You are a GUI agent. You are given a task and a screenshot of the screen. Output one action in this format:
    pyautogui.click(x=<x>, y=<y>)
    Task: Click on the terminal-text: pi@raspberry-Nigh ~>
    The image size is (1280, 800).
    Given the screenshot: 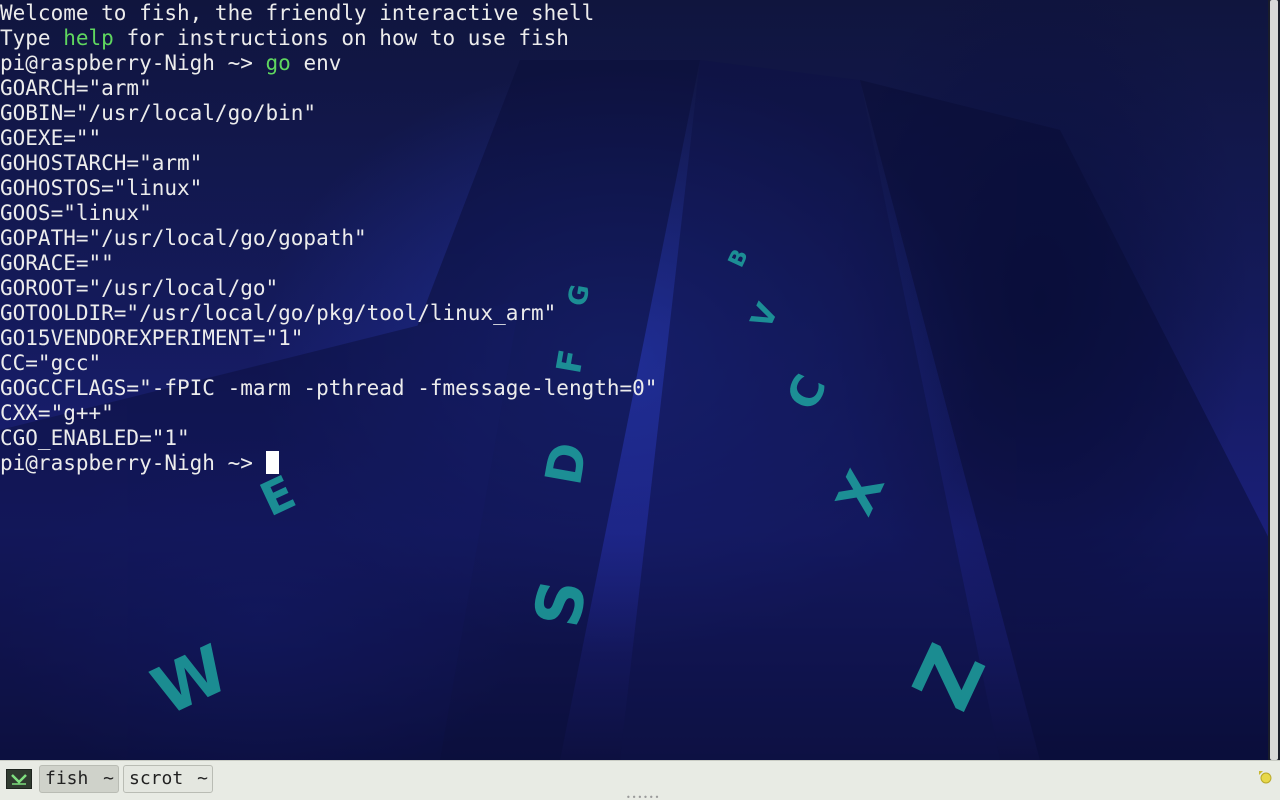 What is the action you would take?
    pyautogui.click(x=133, y=63)
    